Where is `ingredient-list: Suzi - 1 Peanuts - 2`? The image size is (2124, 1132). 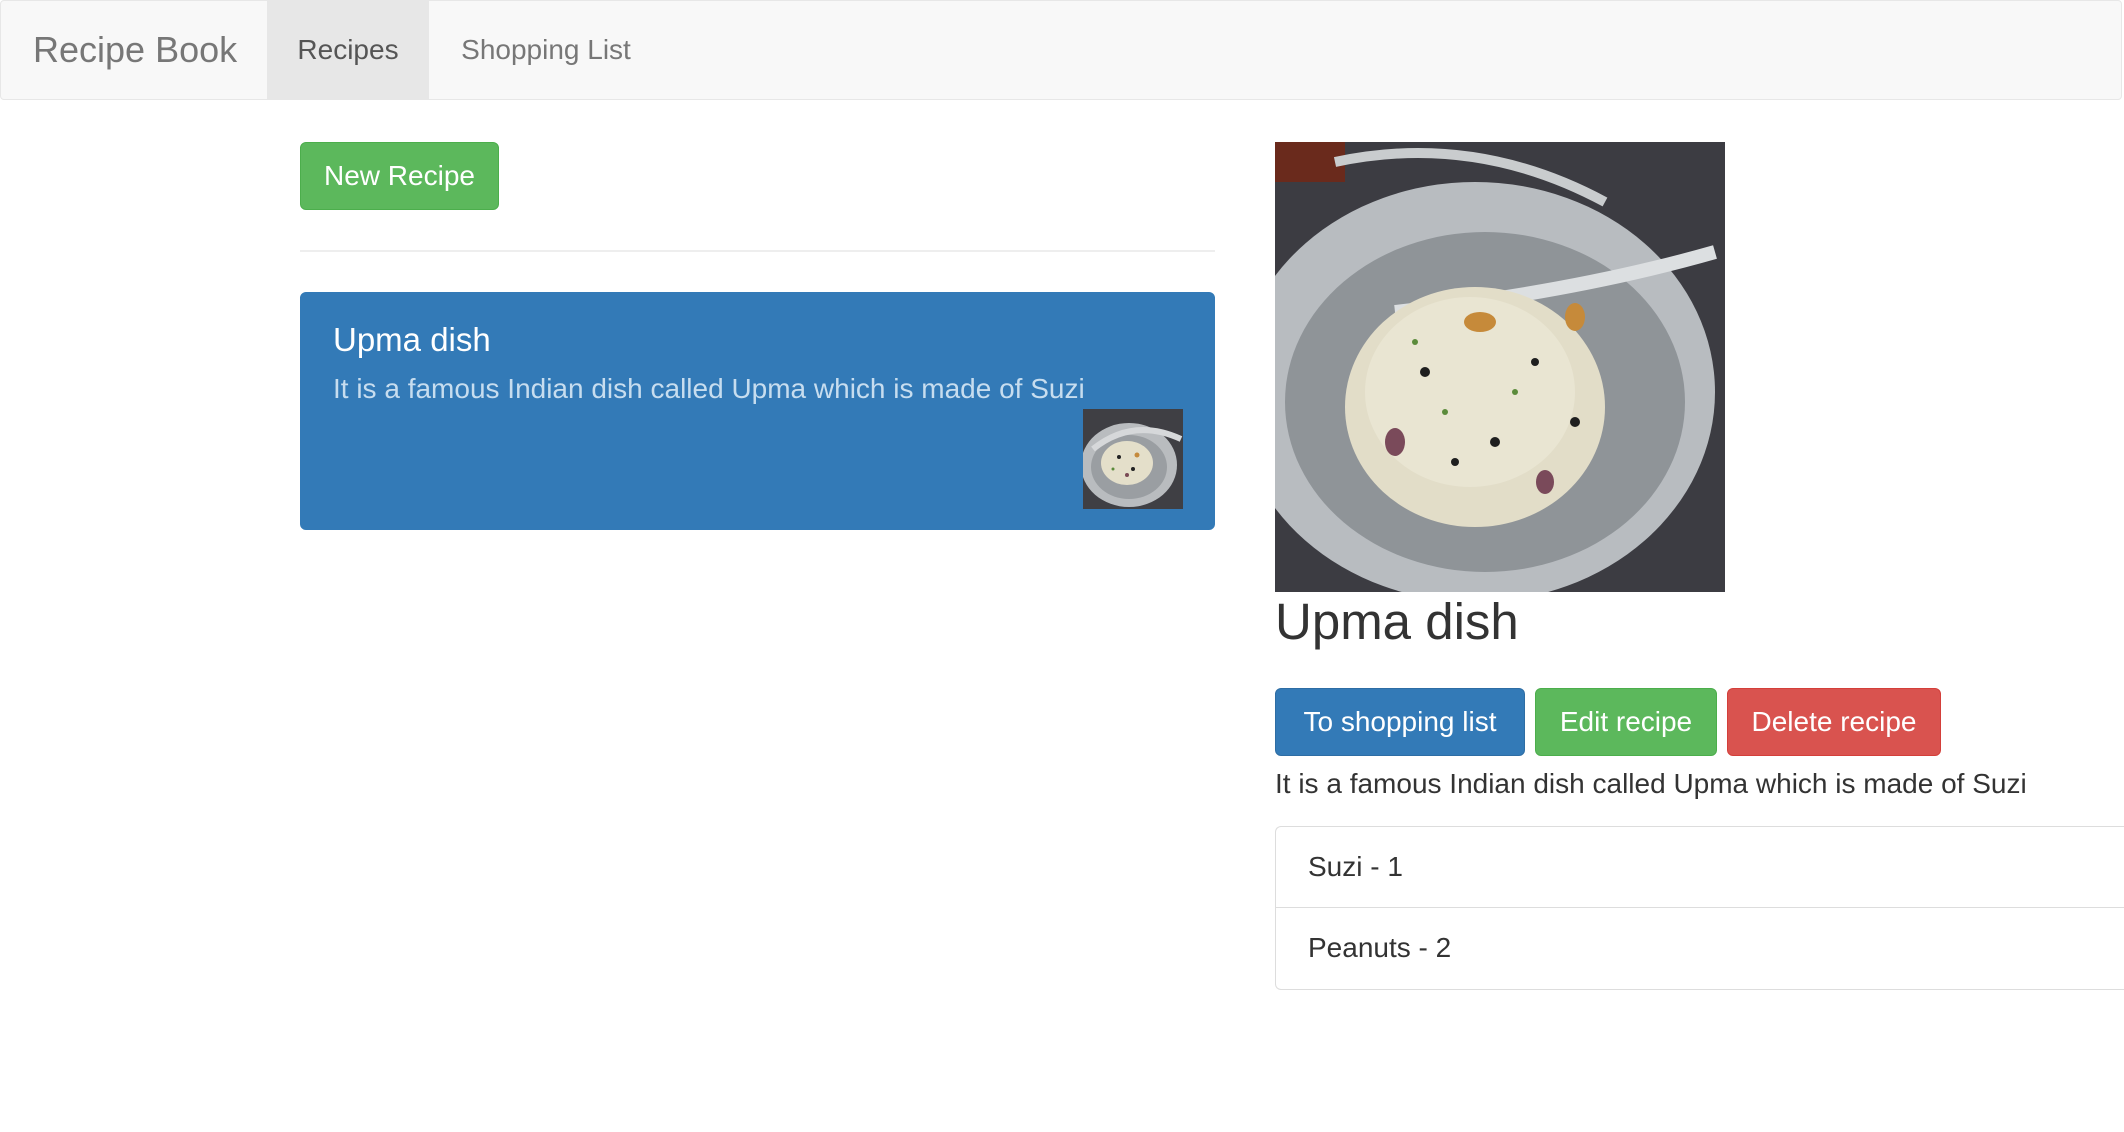
ingredient-list: Suzi - 1 Peanuts - 2 is located at coordinates (1699, 908).